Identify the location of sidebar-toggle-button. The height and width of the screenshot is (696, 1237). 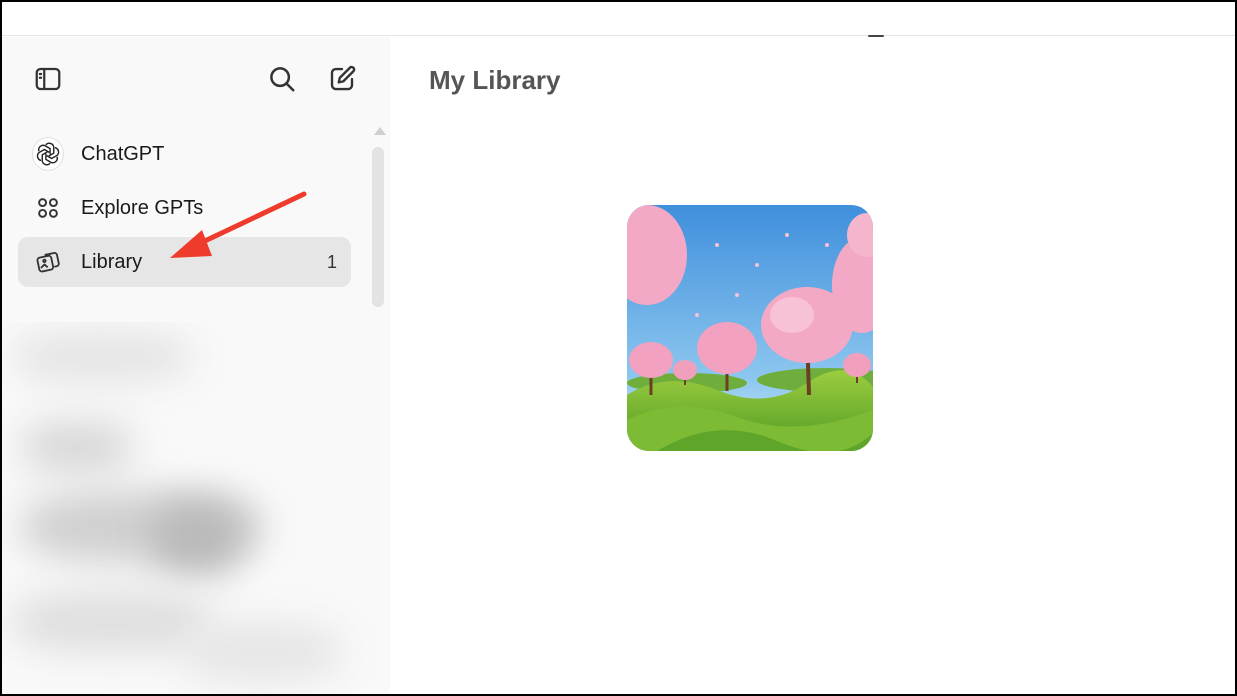
(48, 79).